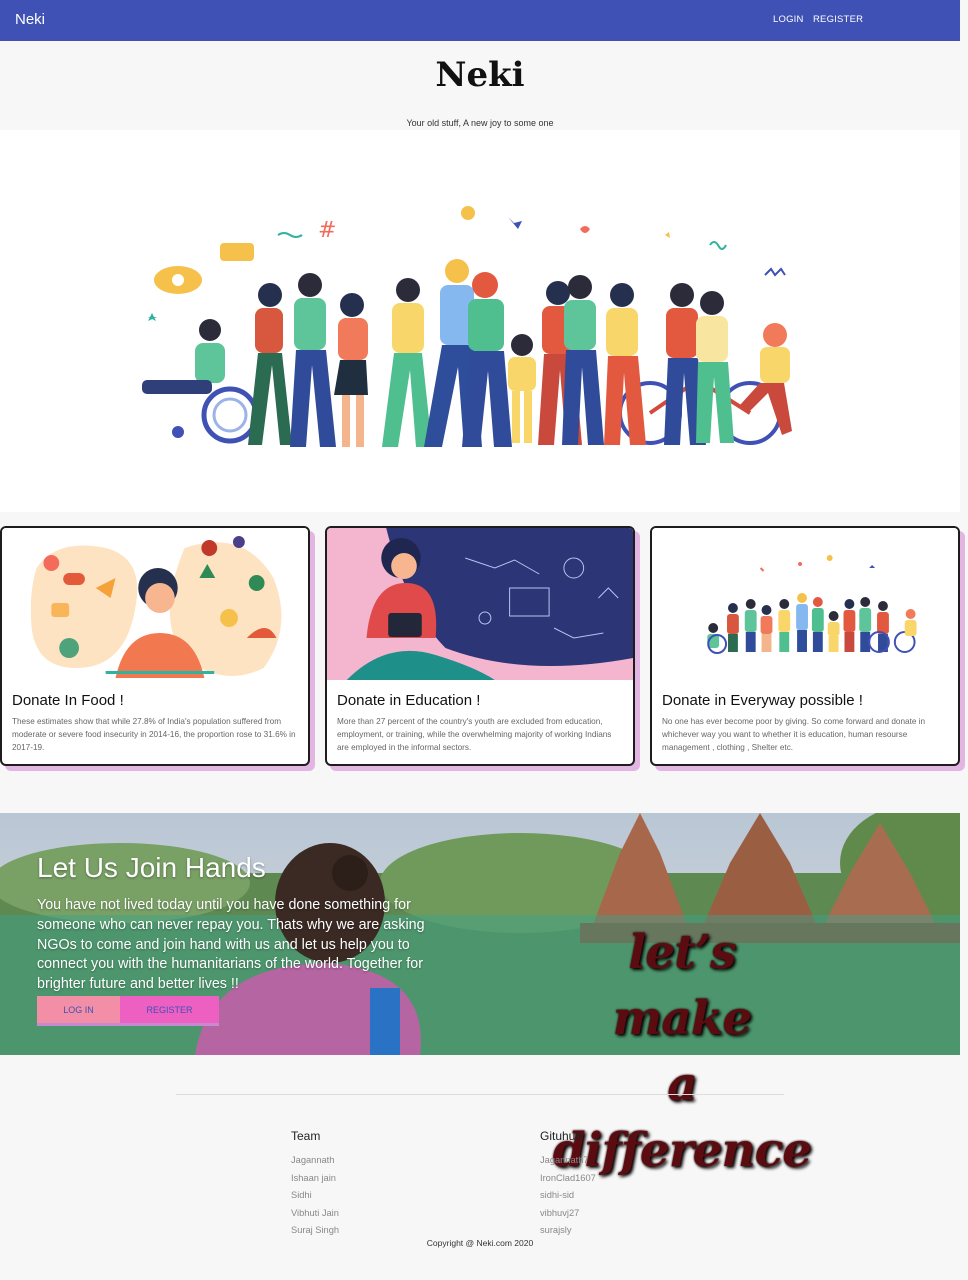 The image size is (968, 1280). What do you see at coordinates (561, 1136) in the screenshot?
I see `github-heading: Gituhub` at bounding box center [561, 1136].